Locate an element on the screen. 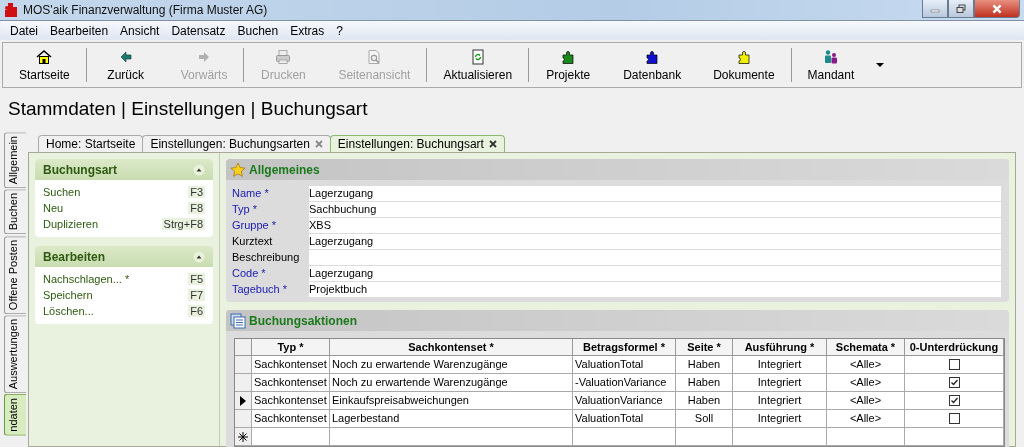  document-tab: Einstellungen: Buchungsarten is located at coordinates (236, 143).